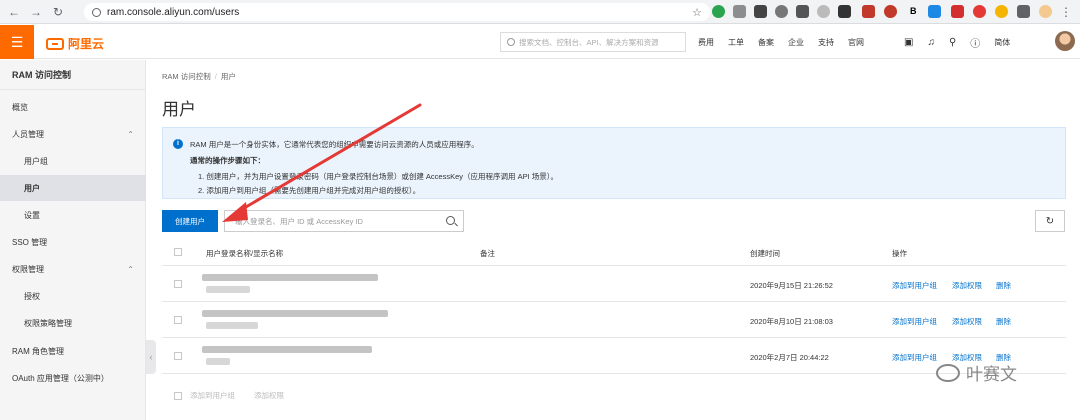 The width and height of the screenshot is (1080, 420). Describe the element at coordinates (327, 159) in the screenshot. I see `arrow-shaft` at that location.